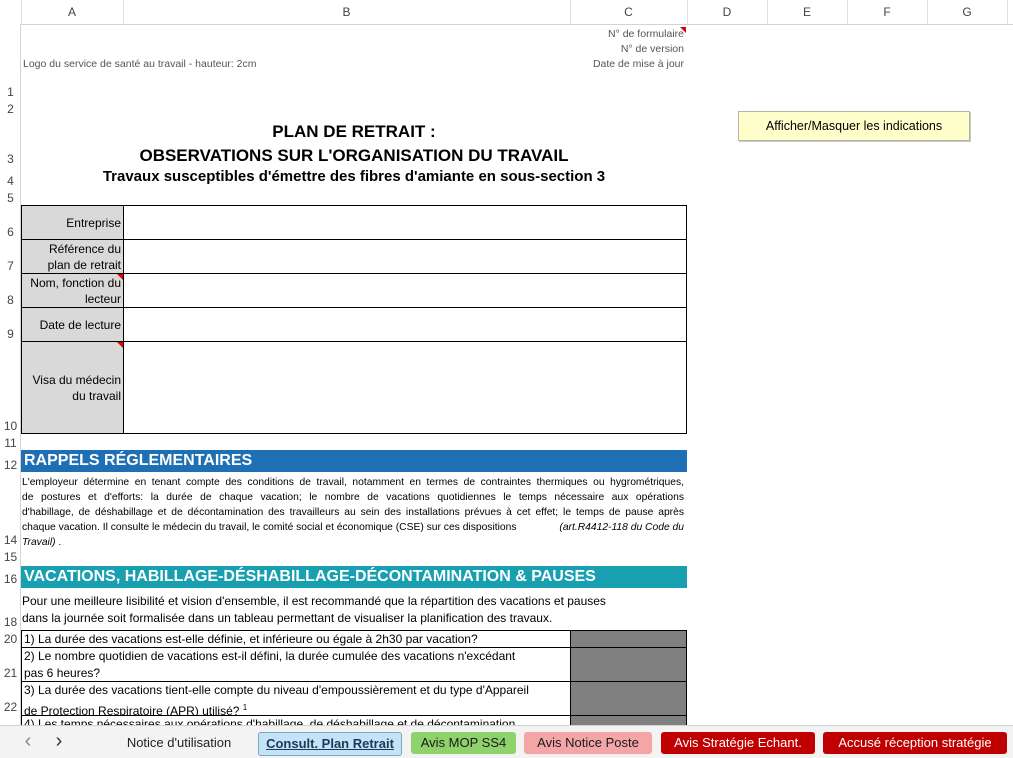 The width and height of the screenshot is (1013, 758). Describe the element at coordinates (42, 542) in the screenshot. I see `rappels-line5: Travail) .` at that location.